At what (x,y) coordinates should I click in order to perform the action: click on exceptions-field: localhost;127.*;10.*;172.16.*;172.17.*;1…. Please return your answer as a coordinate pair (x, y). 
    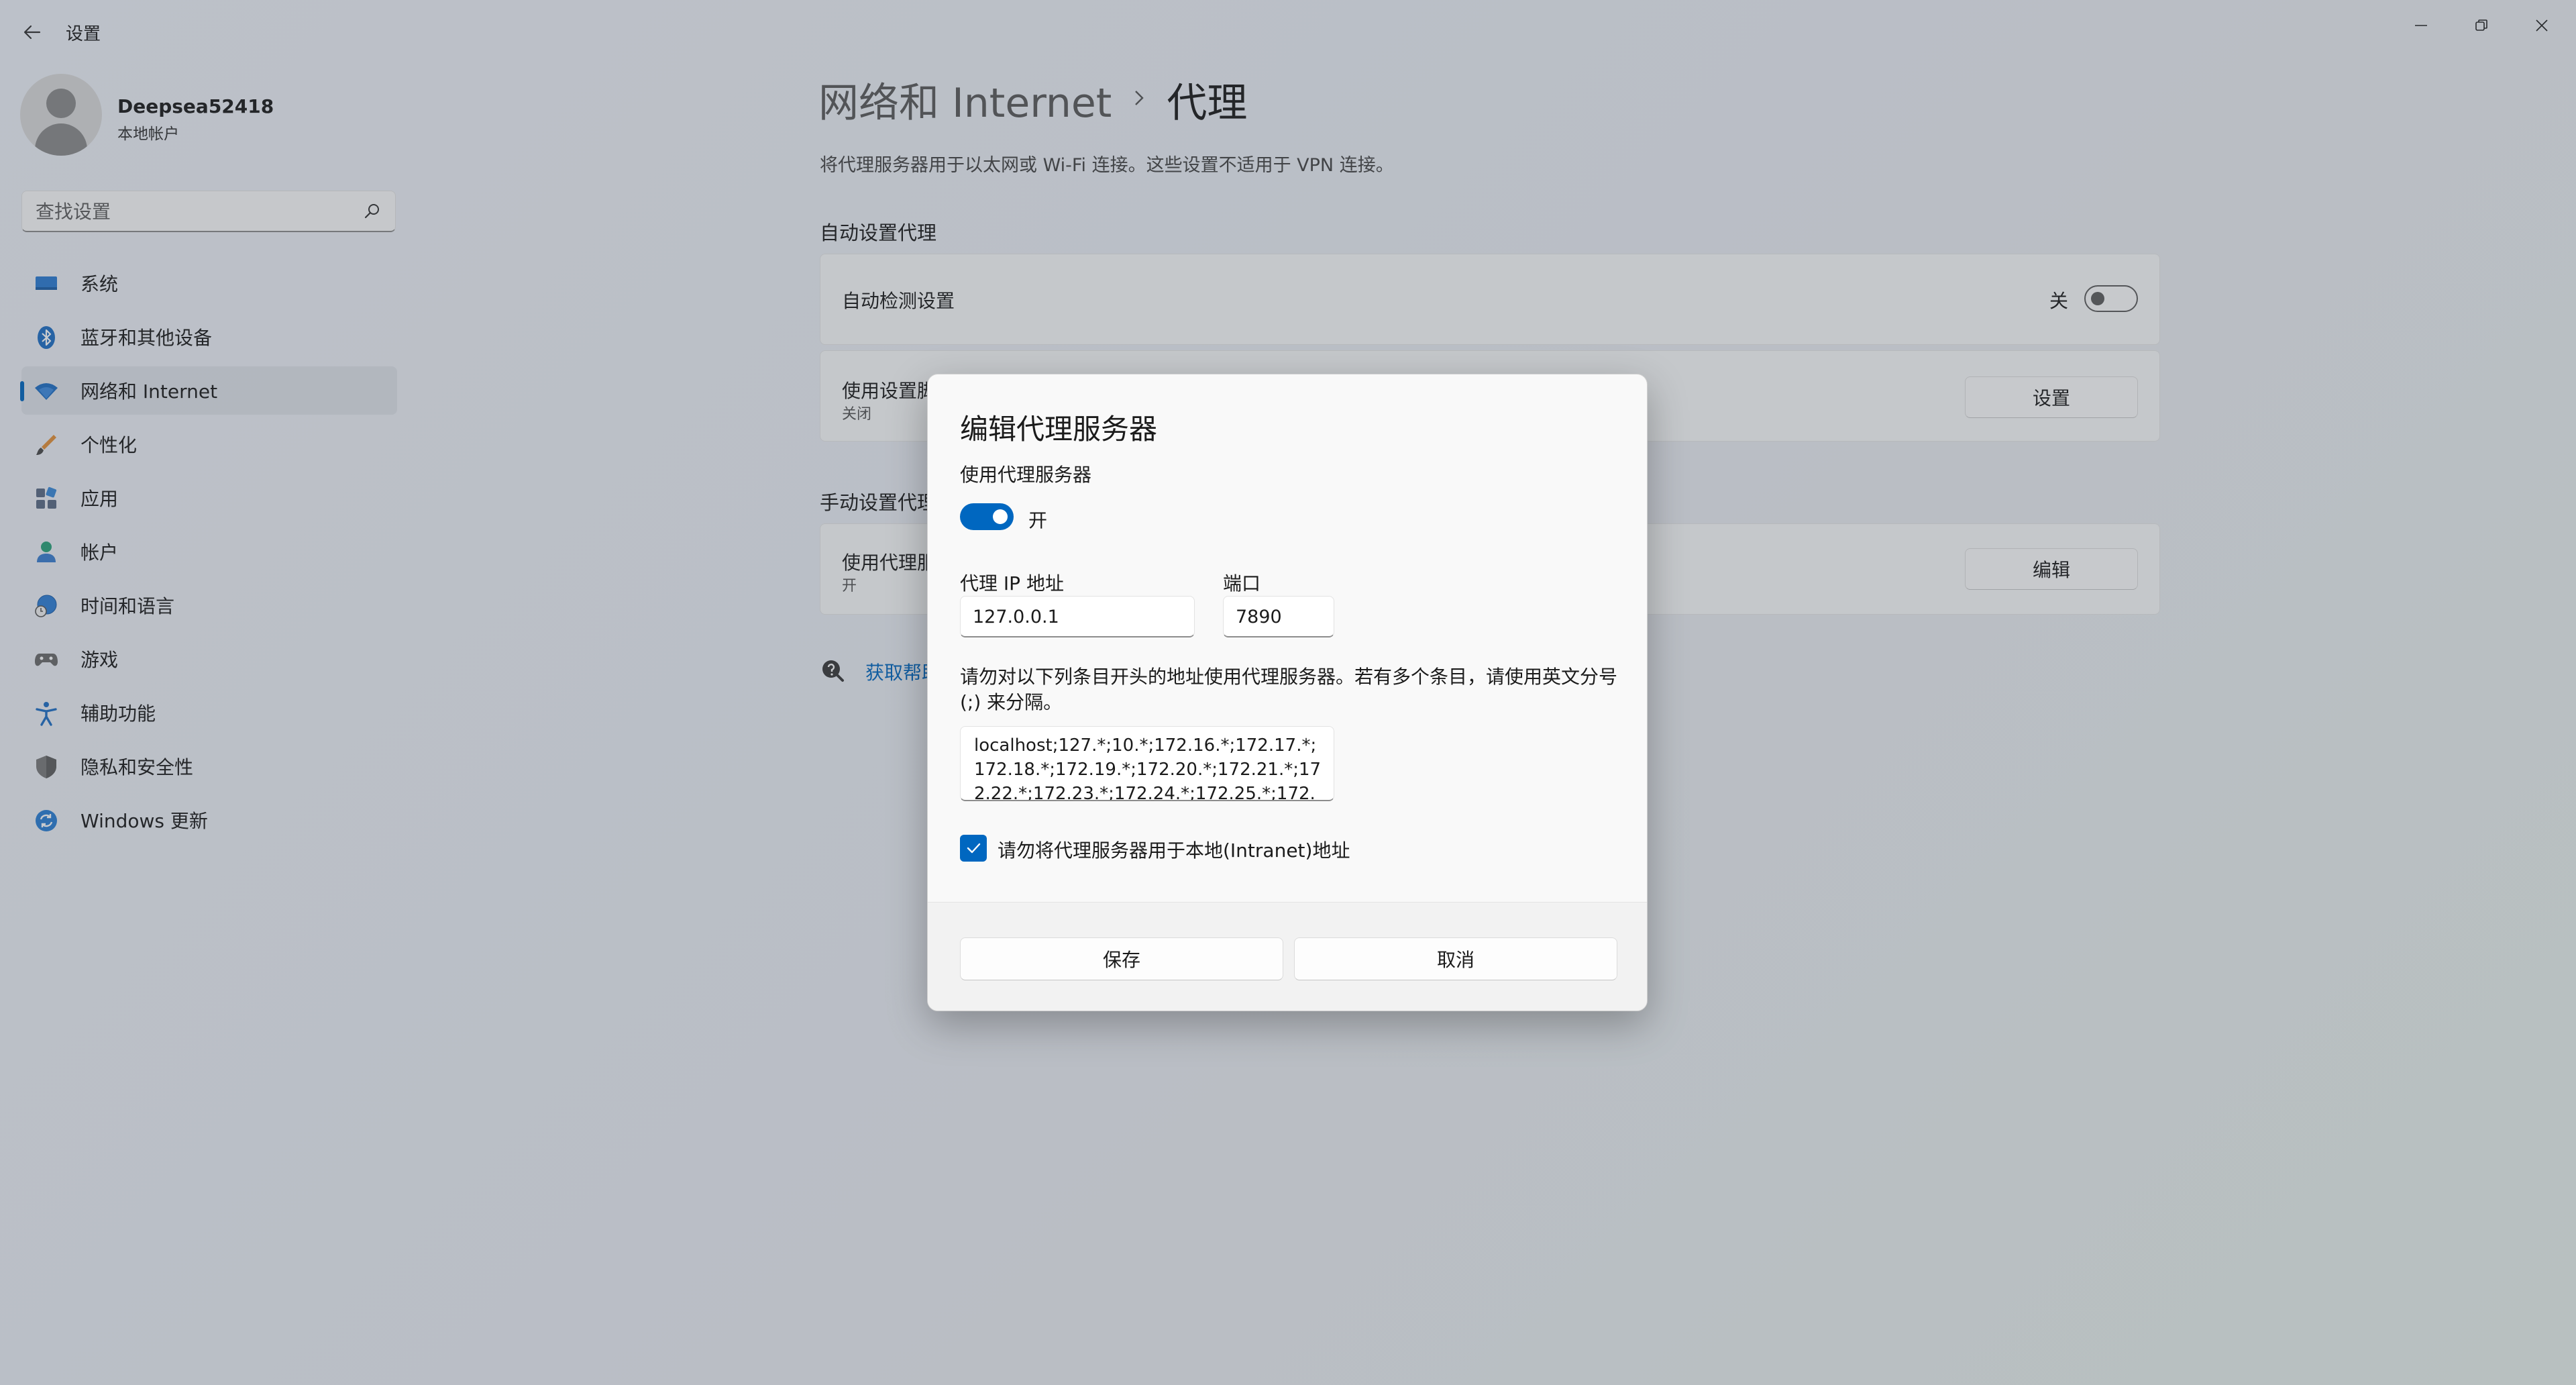
    Looking at the image, I should click on (1147, 764).